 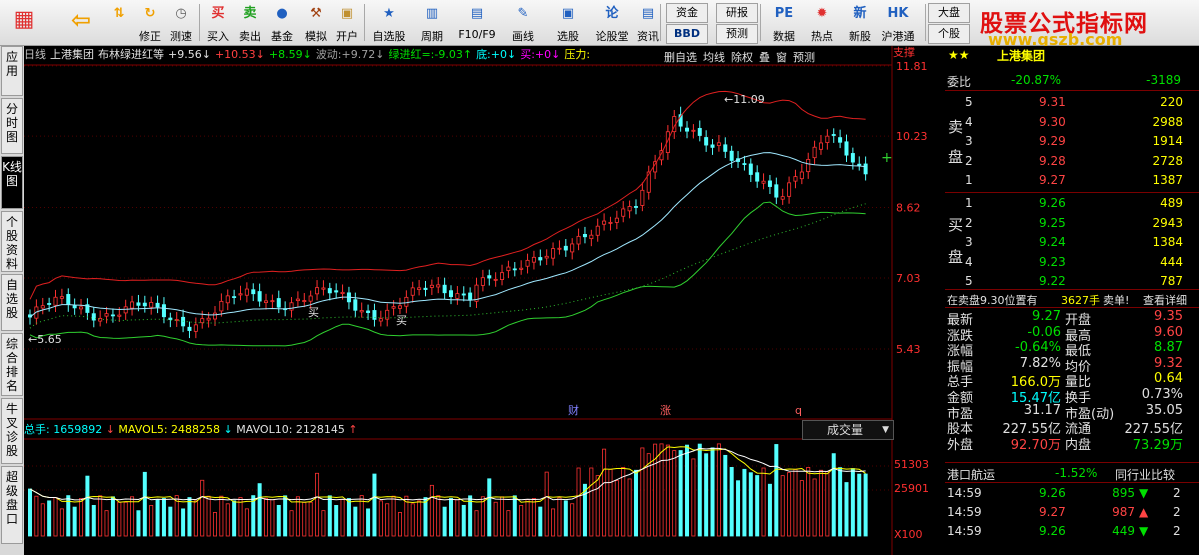 I want to click on toolbar-button-13: ✎ 画线, so click(x=523, y=22).